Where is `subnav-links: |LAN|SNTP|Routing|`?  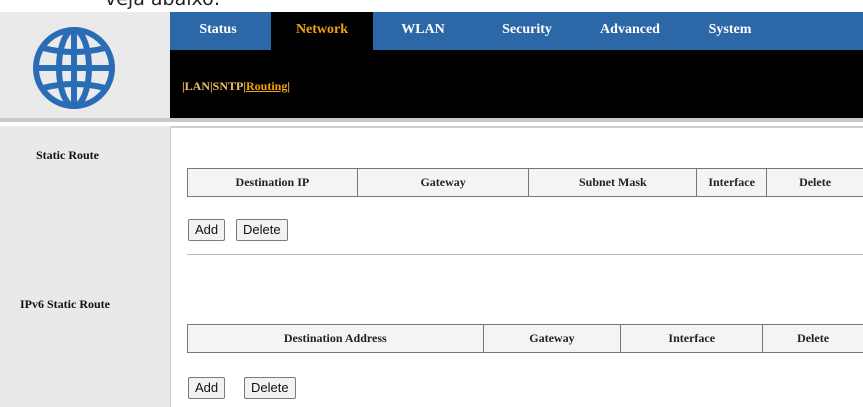 subnav-links: |LAN|SNTP|Routing| is located at coordinates (236, 86).